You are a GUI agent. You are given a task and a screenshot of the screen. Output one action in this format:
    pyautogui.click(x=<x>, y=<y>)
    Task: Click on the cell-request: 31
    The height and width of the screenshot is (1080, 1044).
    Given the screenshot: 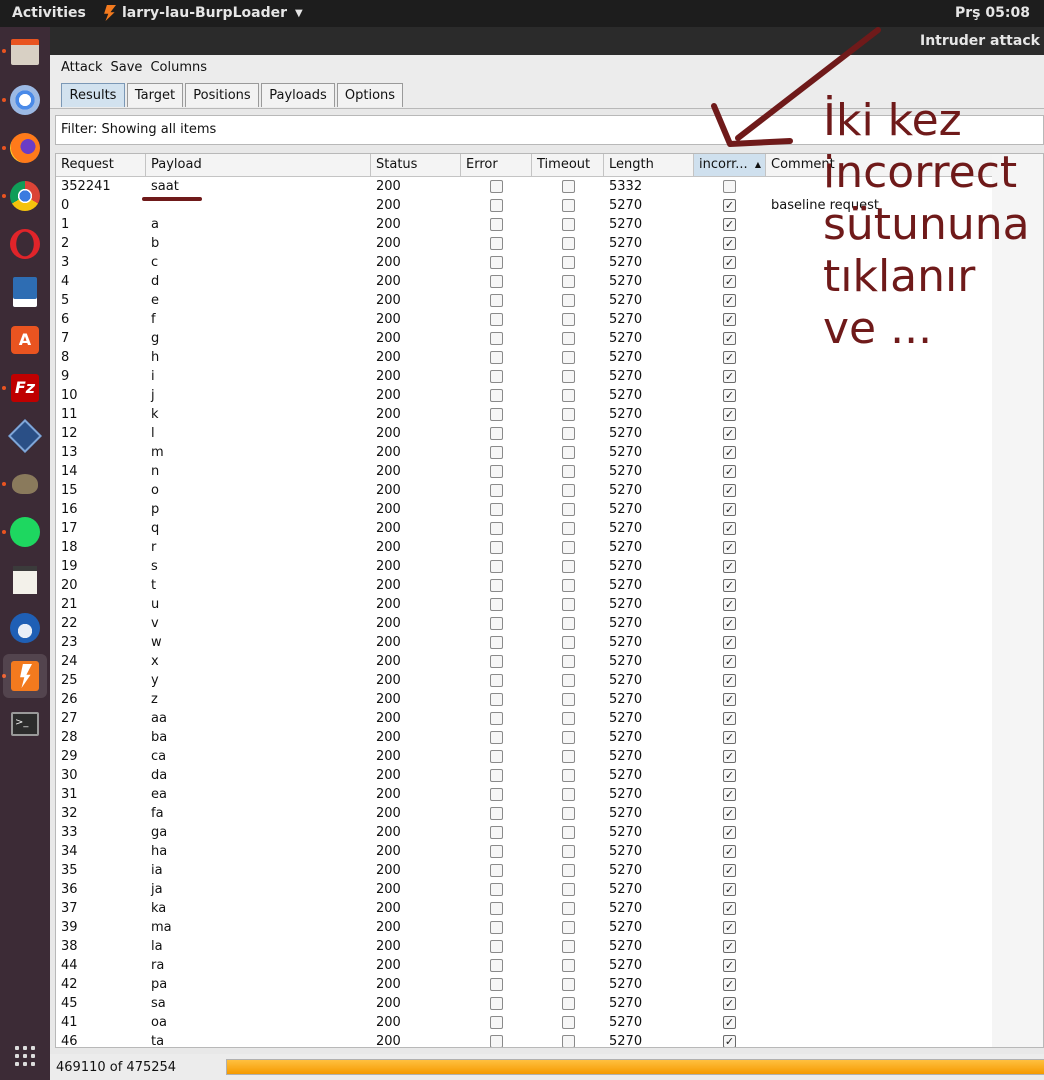 What is the action you would take?
    pyautogui.click(x=69, y=794)
    